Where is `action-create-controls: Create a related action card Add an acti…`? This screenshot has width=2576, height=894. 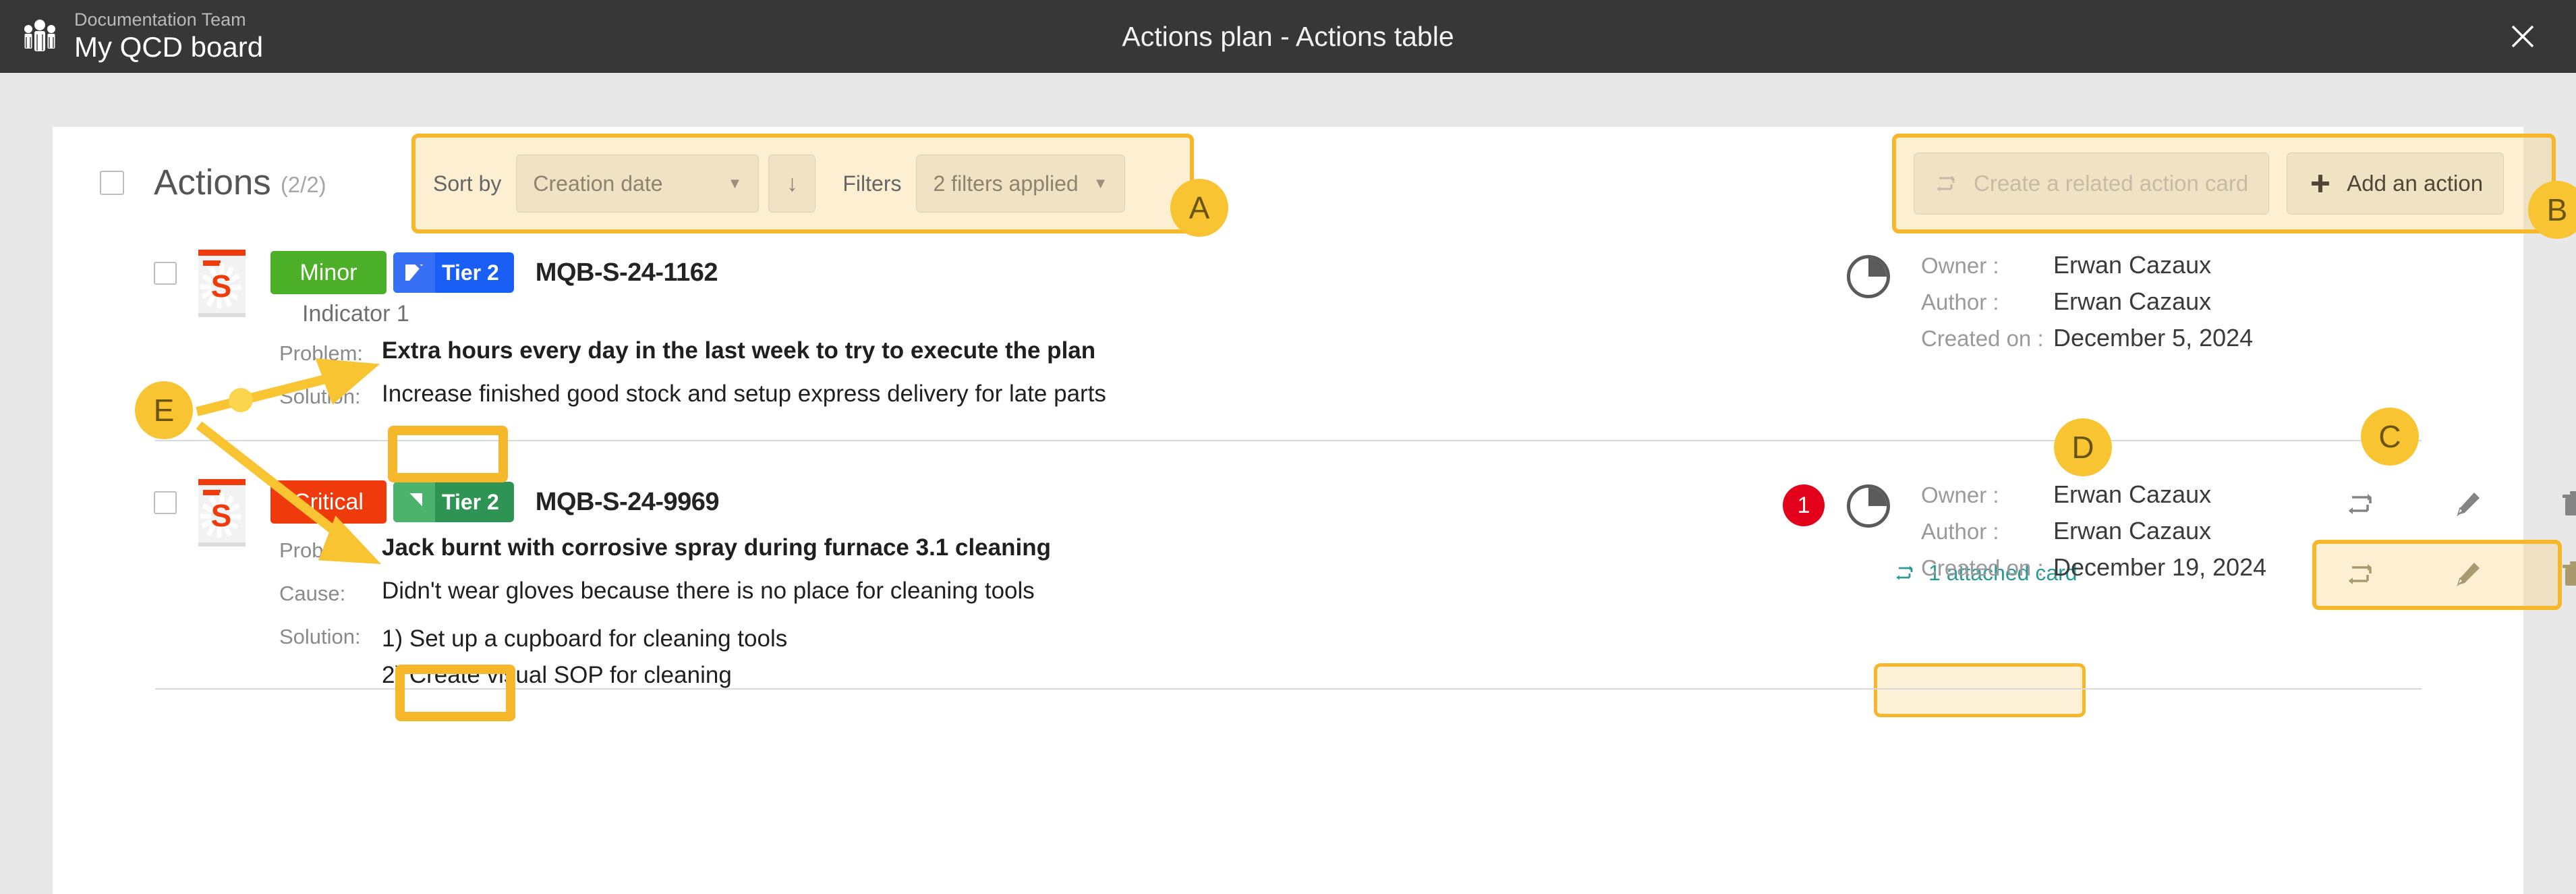
action-create-controls: Create a related action card Add an acti… is located at coordinates (2208, 183).